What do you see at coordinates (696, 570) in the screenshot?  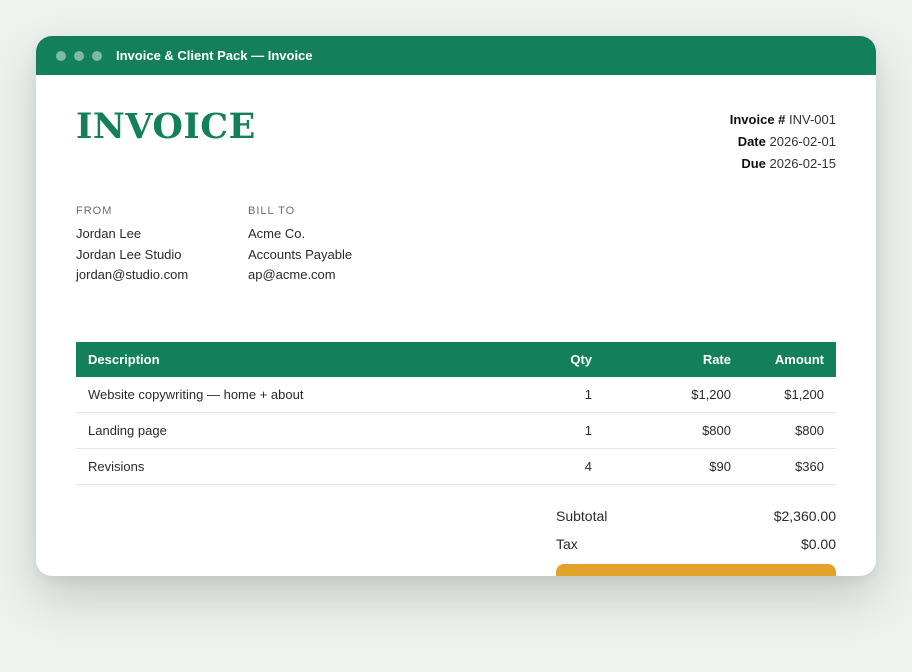 I see `total-bar: TOTAL $2,360.00` at bounding box center [696, 570].